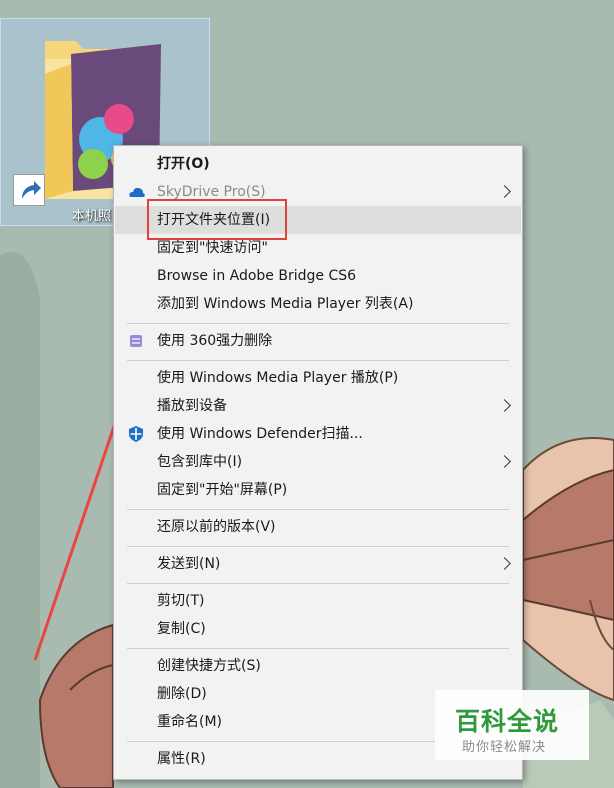  What do you see at coordinates (318, 406) in the screenshot?
I see `menu-item-cast-to-device: 播放到设备` at bounding box center [318, 406].